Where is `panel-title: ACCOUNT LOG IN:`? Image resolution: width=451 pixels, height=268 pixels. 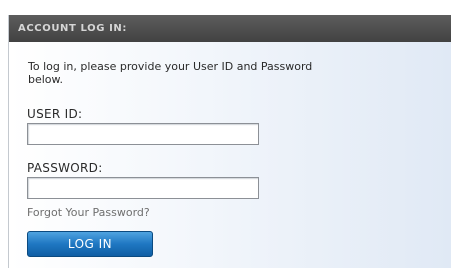
panel-title: ACCOUNT LOG IN: is located at coordinates (73, 28).